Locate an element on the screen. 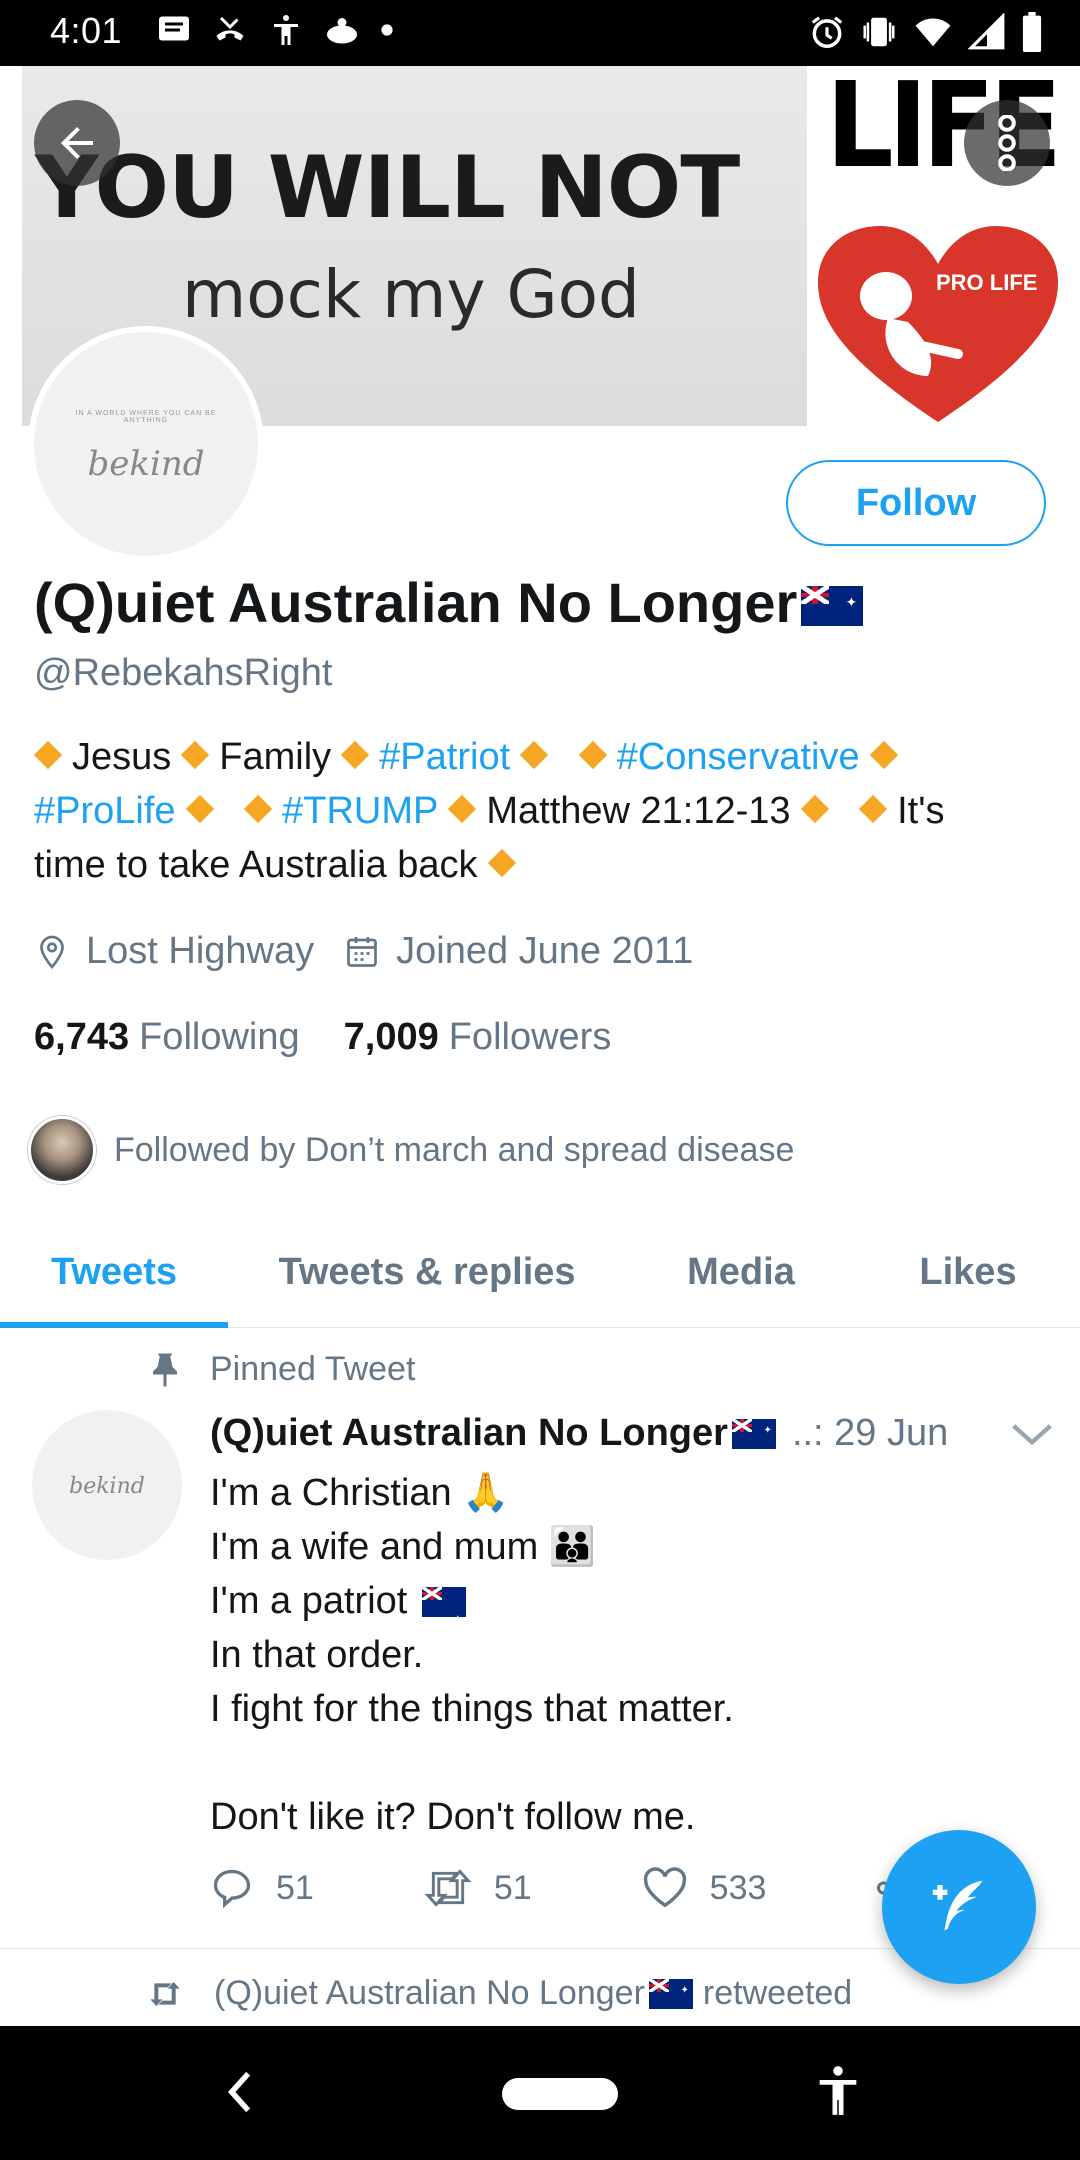 Image resolution: width=1080 pixels, height=2160 pixels. like-count: 533 is located at coordinates (738, 1887).